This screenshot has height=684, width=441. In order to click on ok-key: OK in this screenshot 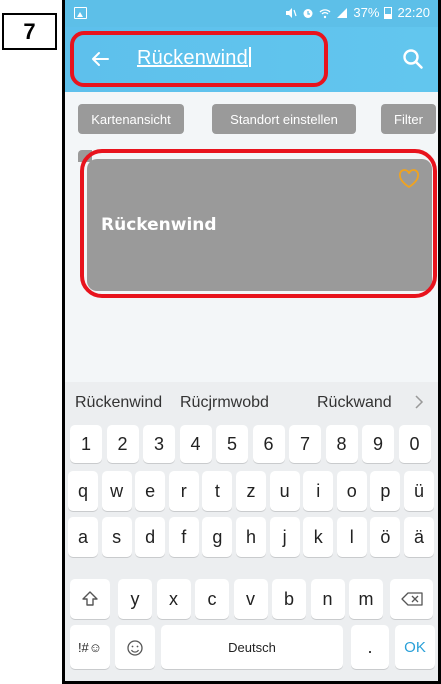, I will do `click(415, 647)`.